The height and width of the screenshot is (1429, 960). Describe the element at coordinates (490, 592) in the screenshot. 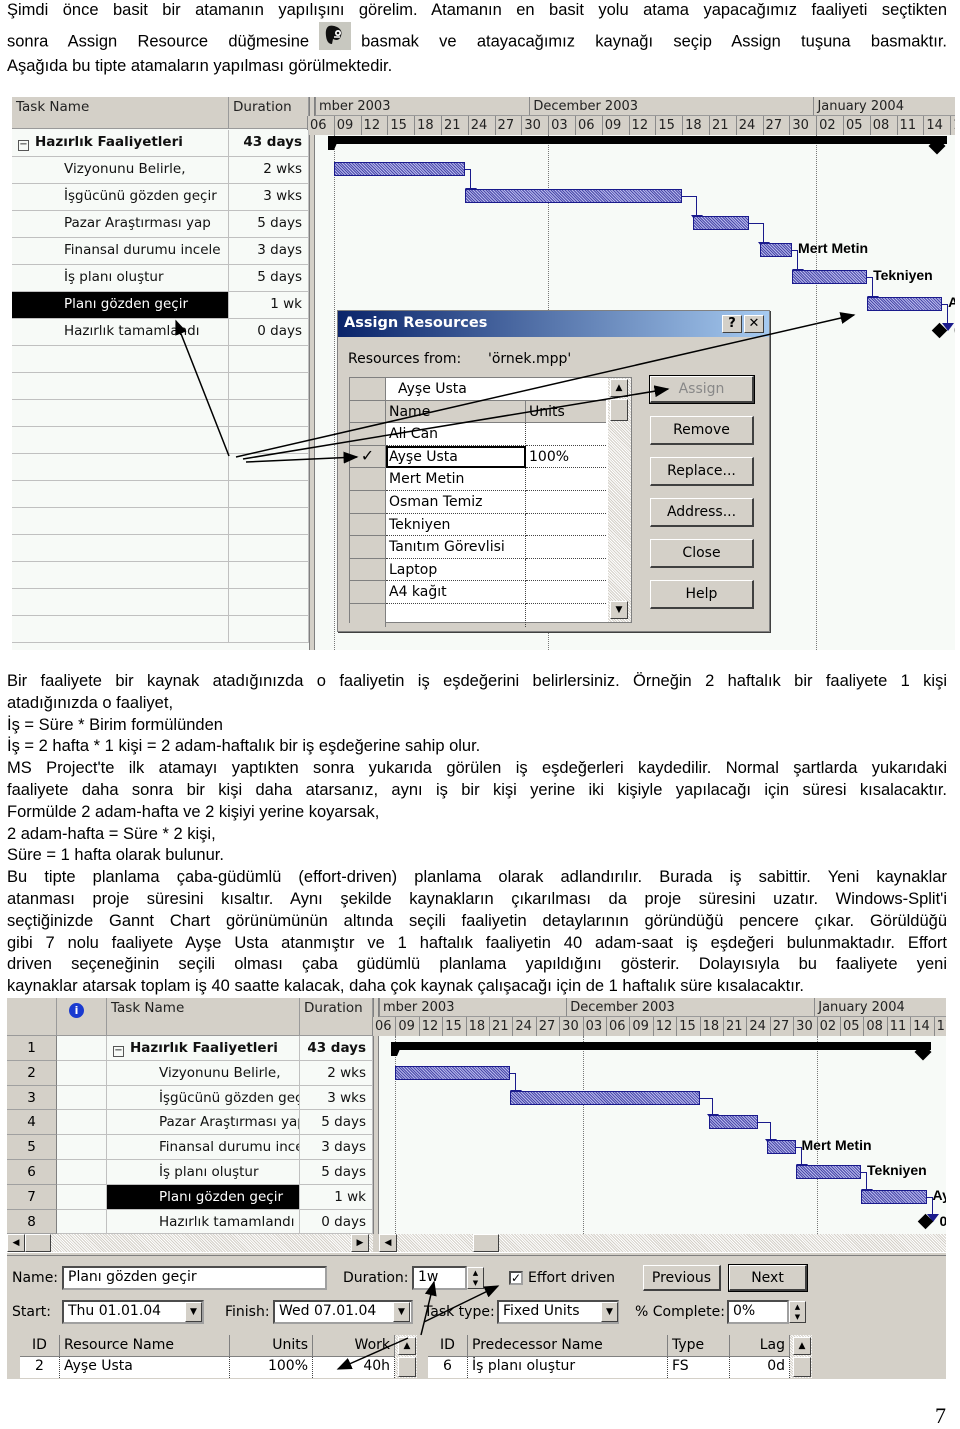

I see `resource-row: A4 kağıt` at that location.